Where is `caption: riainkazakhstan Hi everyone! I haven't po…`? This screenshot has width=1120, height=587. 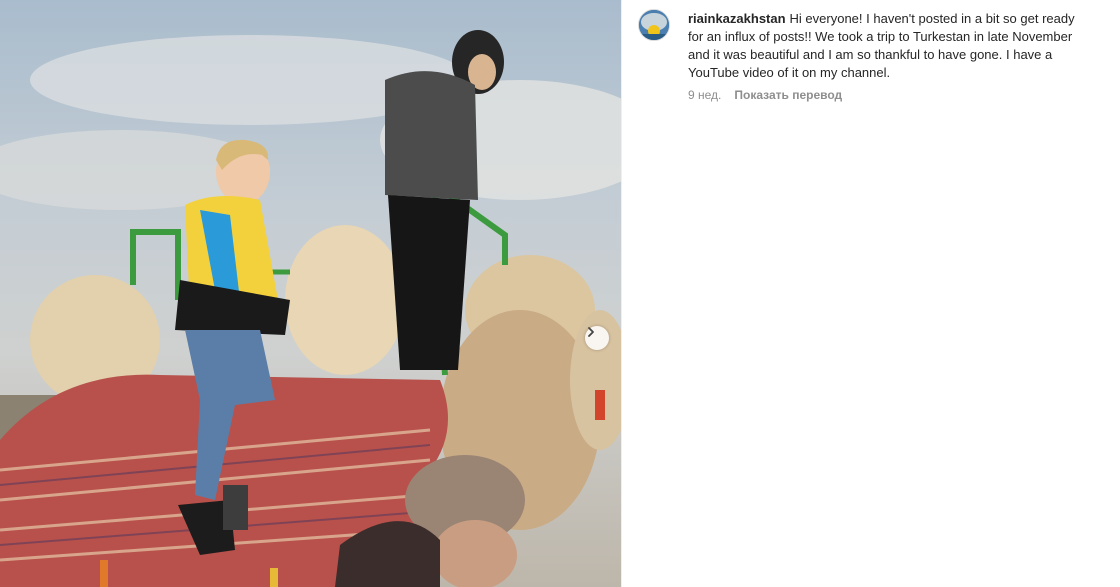
caption: riainkazakhstan Hi everyone! I haven't po… is located at coordinates (888, 46).